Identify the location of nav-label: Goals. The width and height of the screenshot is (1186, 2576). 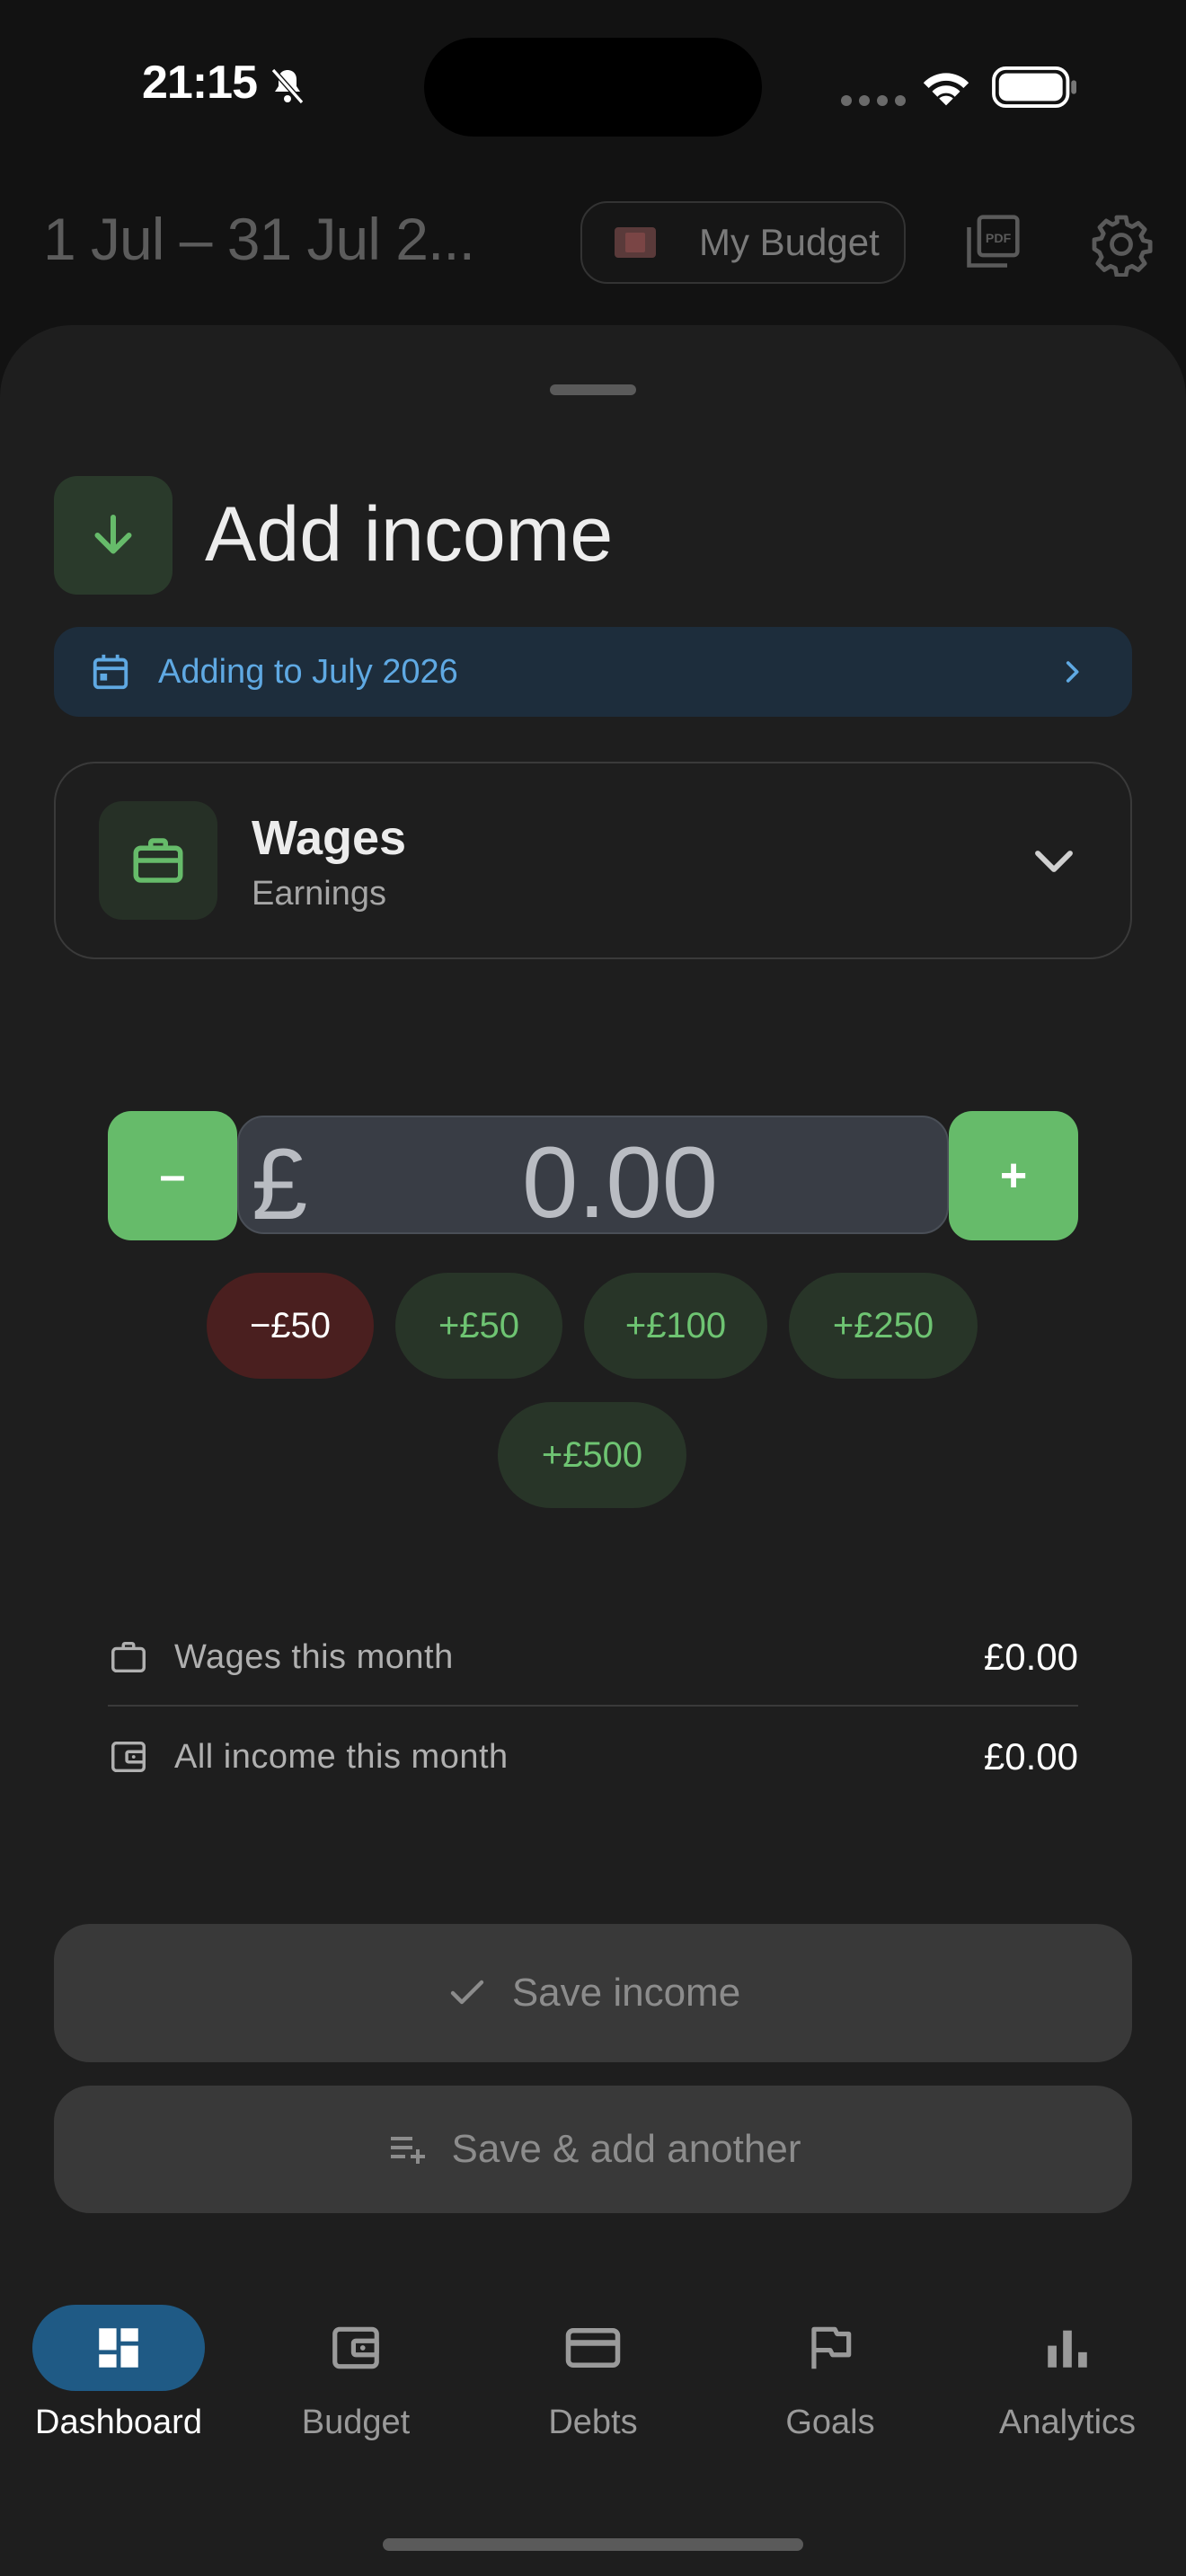
(830, 2422).